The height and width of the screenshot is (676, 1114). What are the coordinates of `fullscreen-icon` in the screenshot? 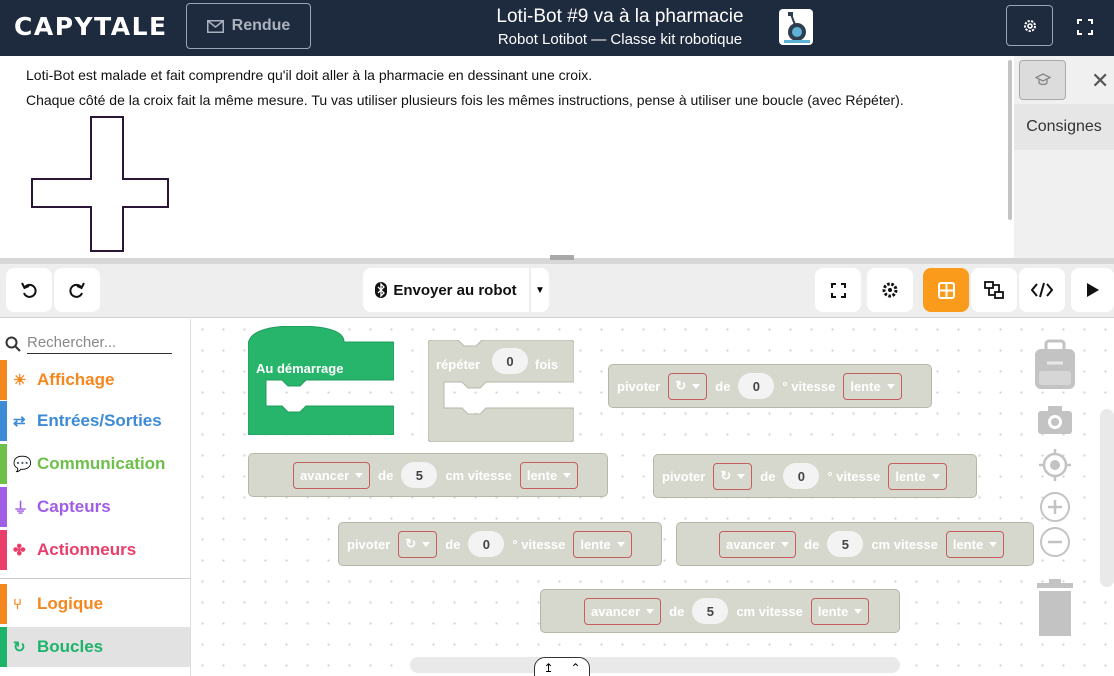 It's located at (1085, 27).